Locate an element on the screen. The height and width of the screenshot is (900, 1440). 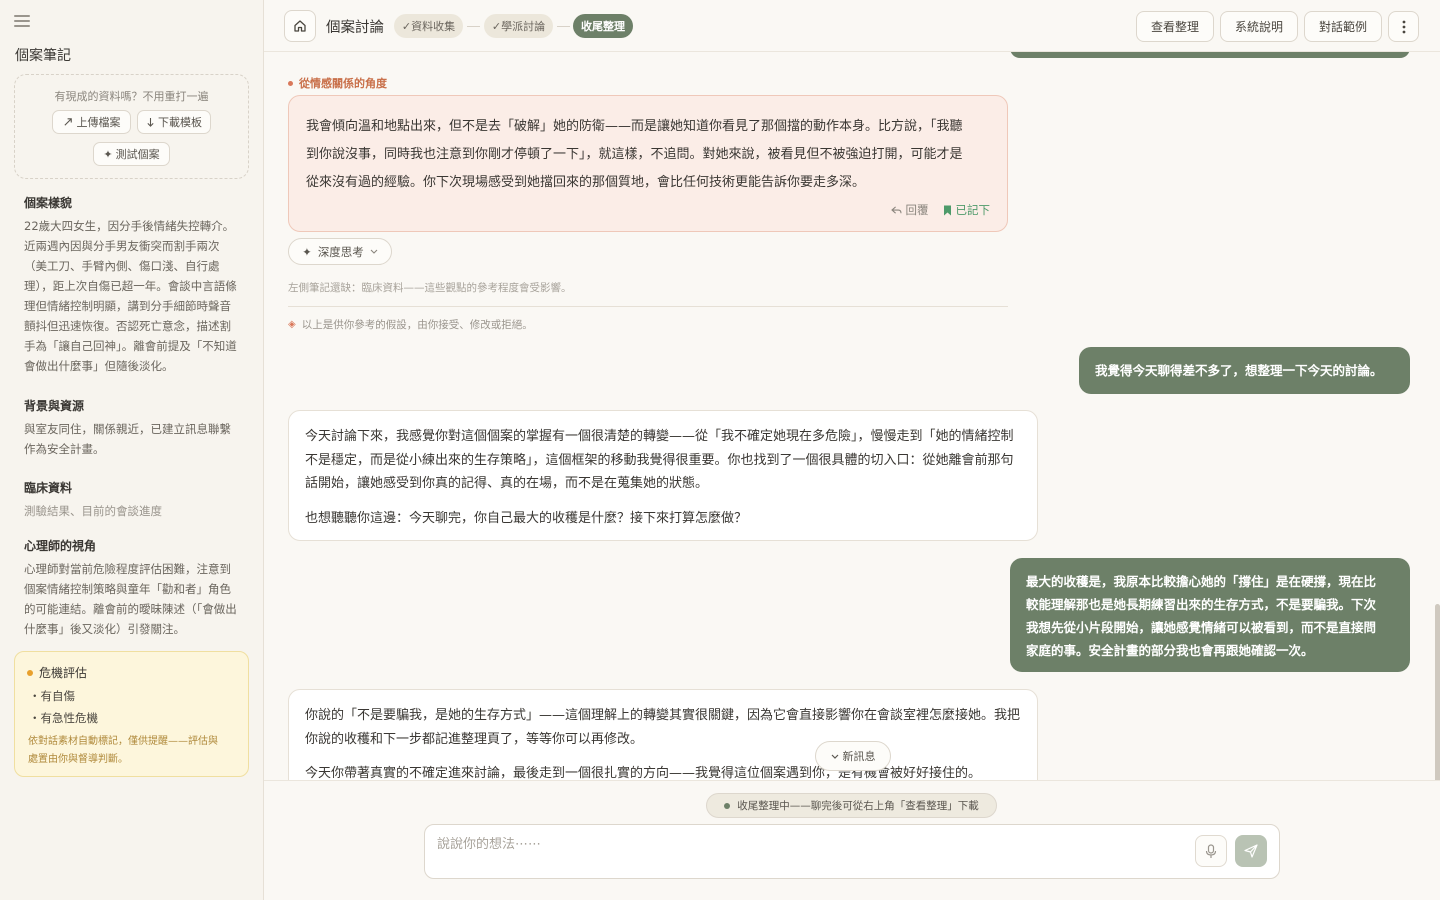
section-line: 近兩週內因與分手男友衝突而割手兩次 is located at coordinates (122, 246).